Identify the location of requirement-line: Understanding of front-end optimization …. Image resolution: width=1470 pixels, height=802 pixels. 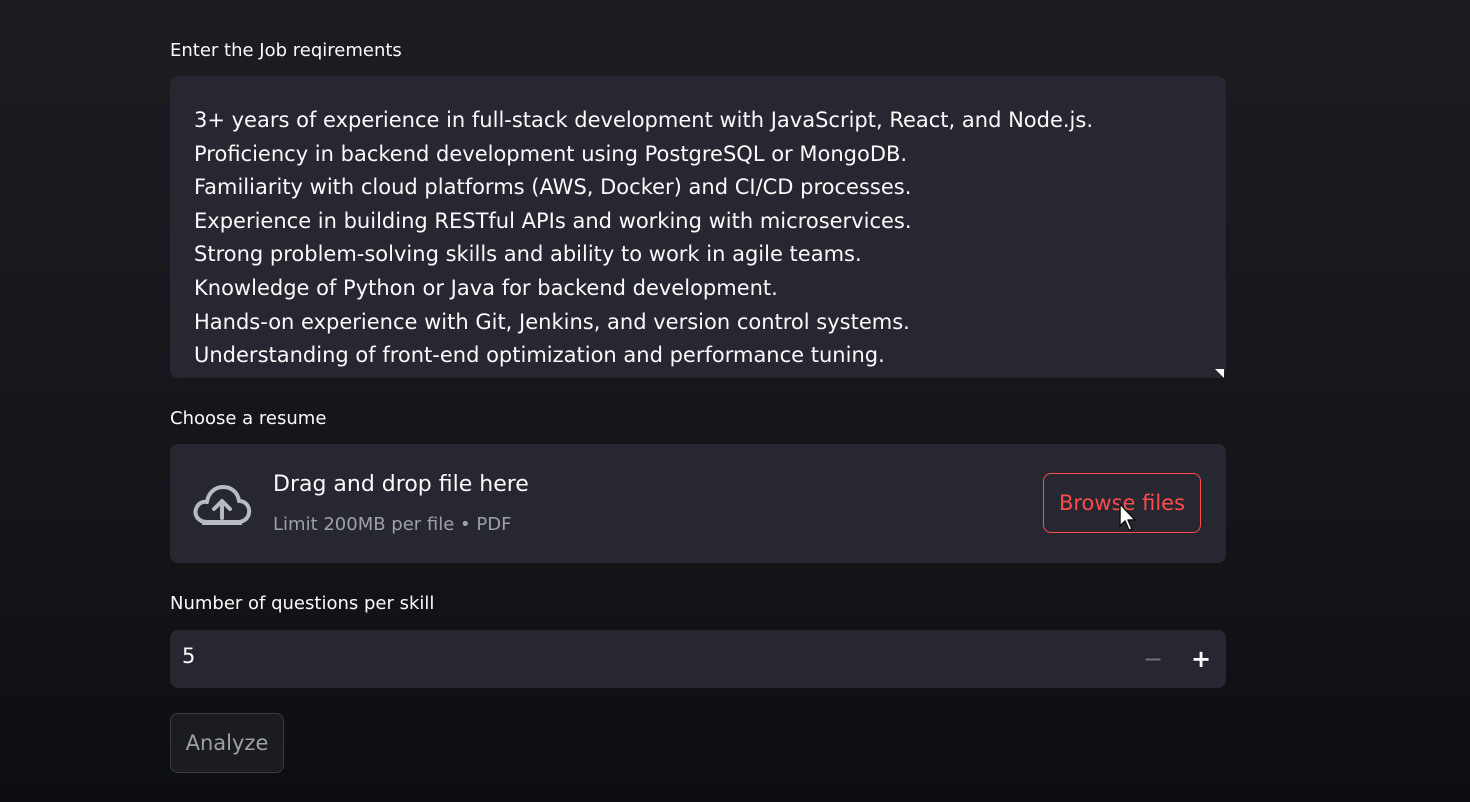
(539, 355).